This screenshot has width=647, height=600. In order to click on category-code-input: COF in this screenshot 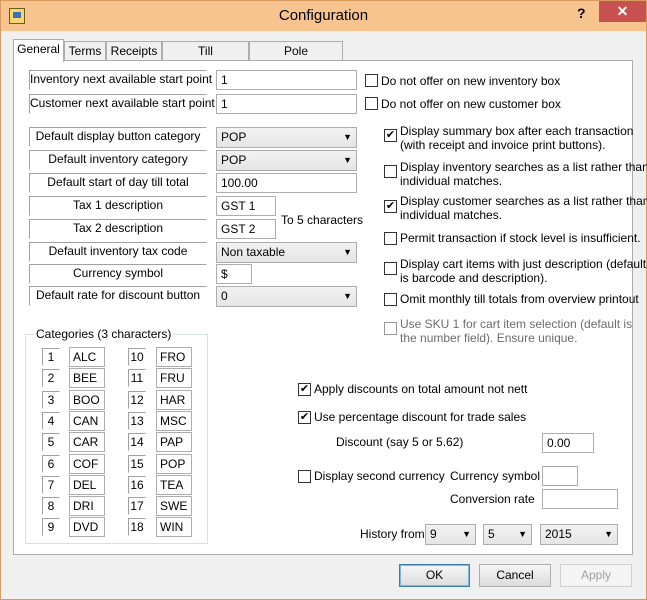, I will do `click(87, 464)`.